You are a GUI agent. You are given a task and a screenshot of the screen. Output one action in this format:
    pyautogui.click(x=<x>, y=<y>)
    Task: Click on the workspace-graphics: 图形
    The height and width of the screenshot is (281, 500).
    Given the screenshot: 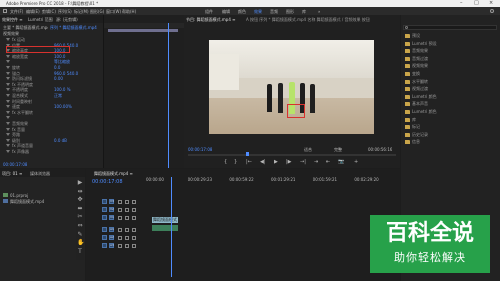 What is the action you would take?
    pyautogui.click(x=290, y=11)
    